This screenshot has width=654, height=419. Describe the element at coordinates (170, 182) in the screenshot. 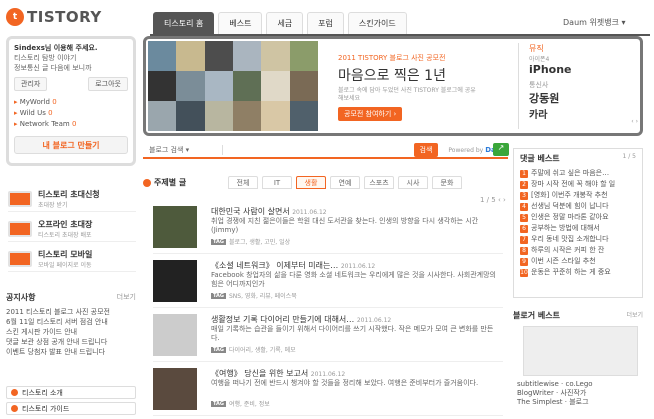

I see `topic-title: 주제별 글` at that location.